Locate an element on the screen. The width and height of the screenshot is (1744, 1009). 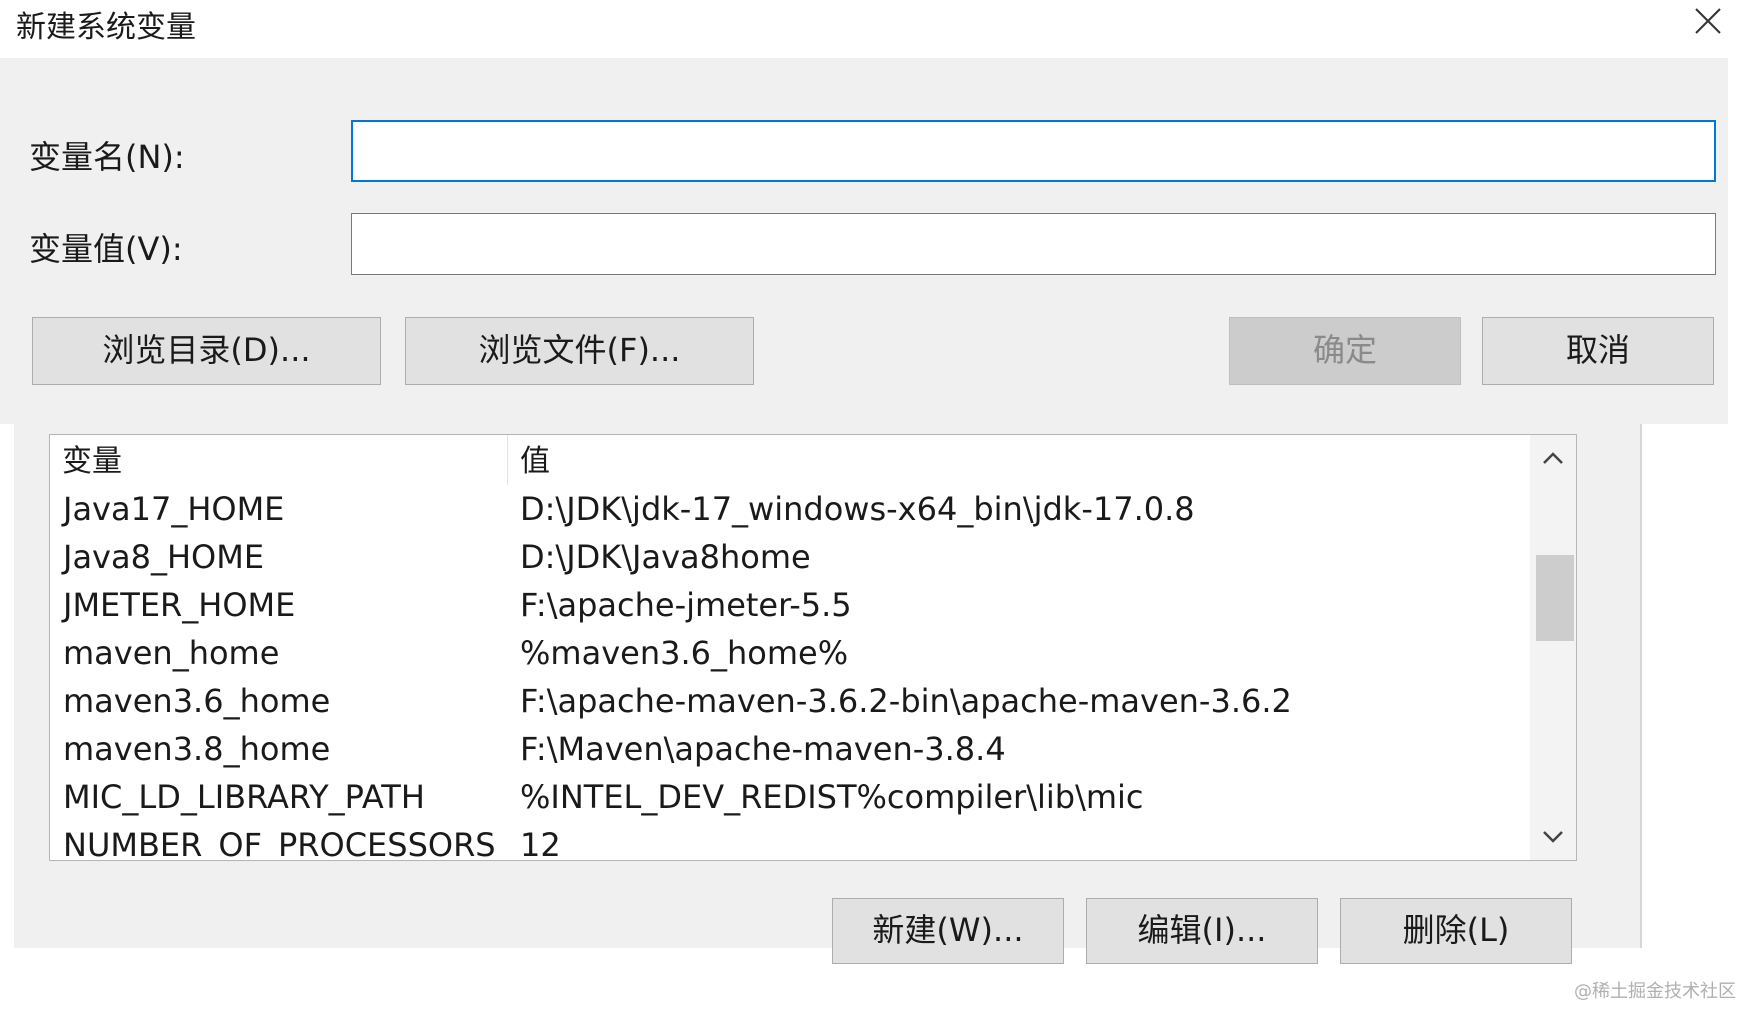
row-variable-name: maven3.6_home is located at coordinates (197, 701).